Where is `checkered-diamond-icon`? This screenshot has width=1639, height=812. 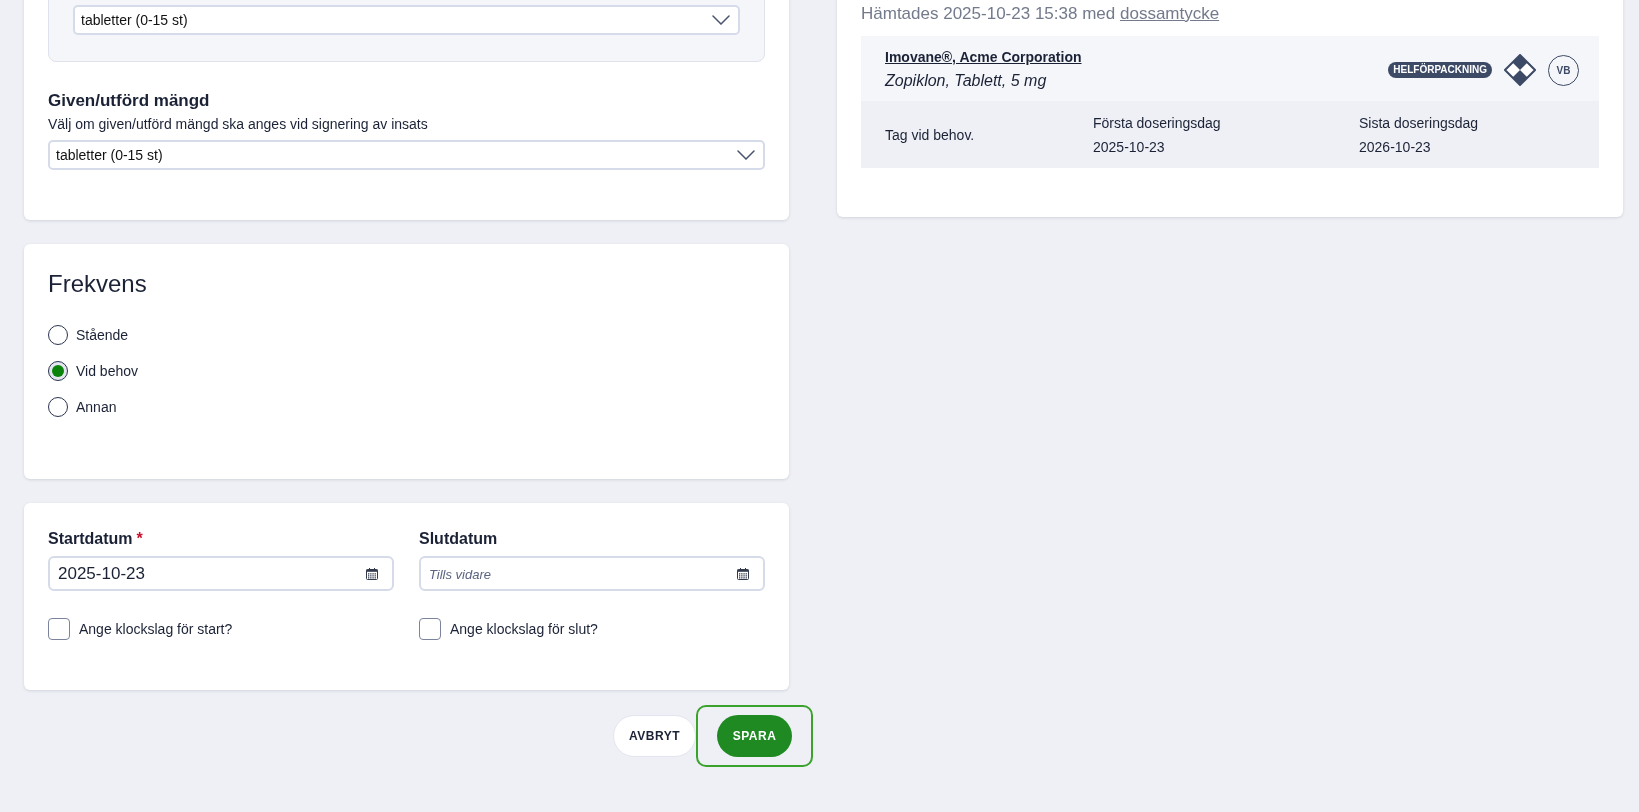
checkered-diamond-icon is located at coordinates (1520, 70).